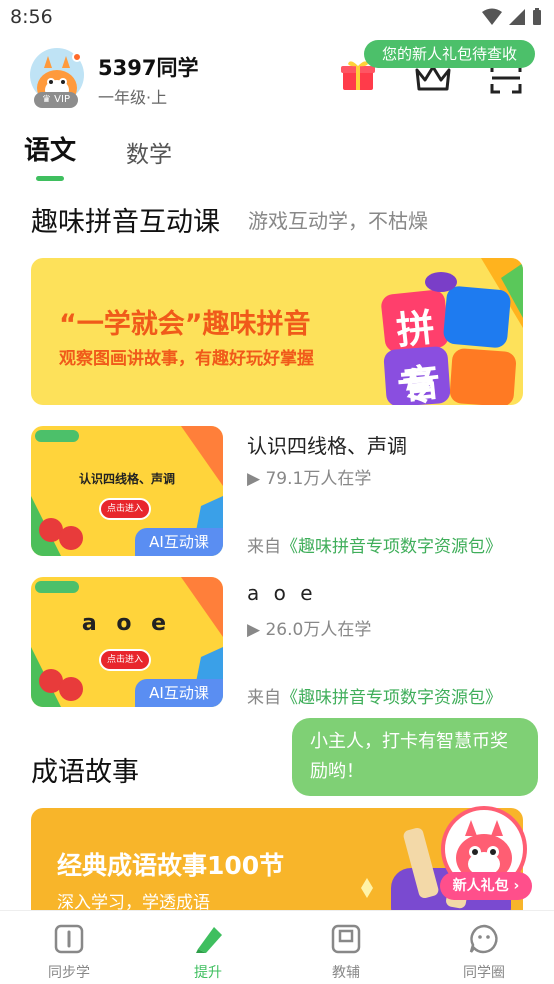  Describe the element at coordinates (125, 222) in the screenshot. I see `section-title-pinyin: 趣味拼音互动课` at that location.